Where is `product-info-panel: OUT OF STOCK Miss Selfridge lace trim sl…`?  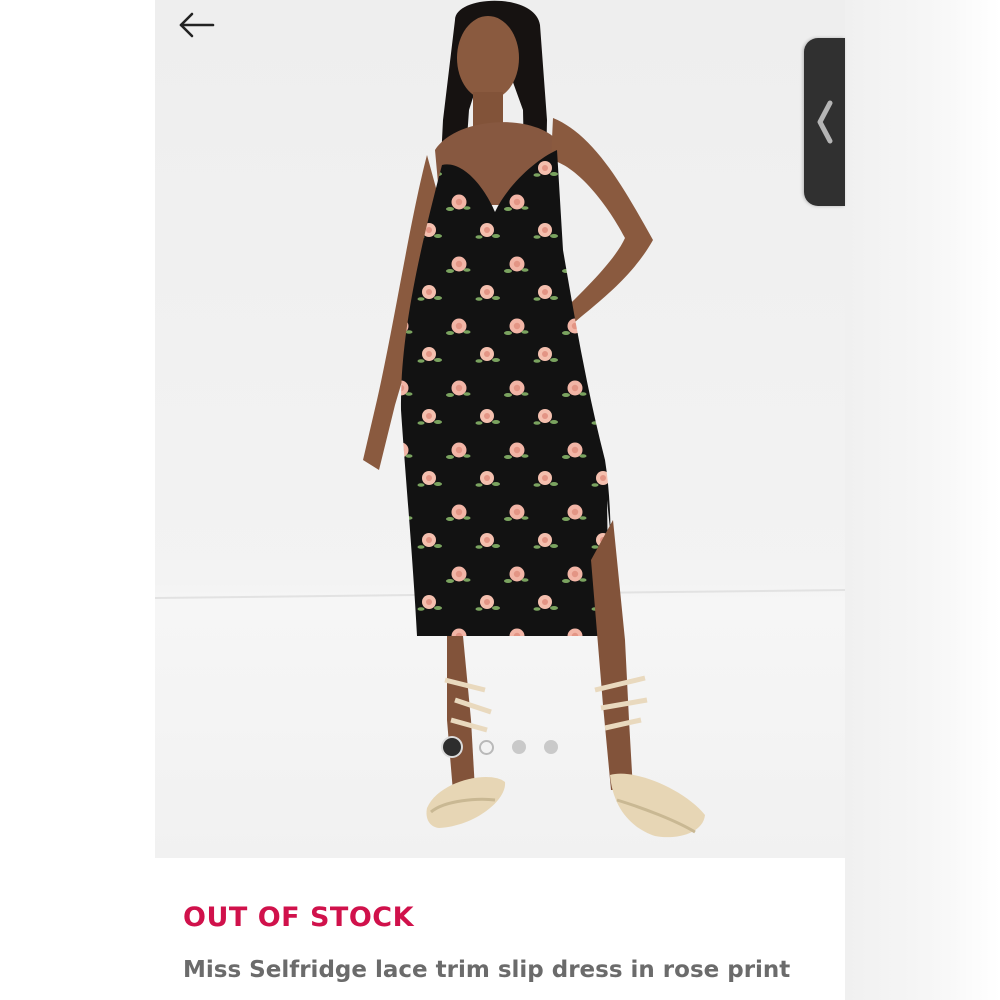
product-info-panel: OUT OF STOCK Miss Selfridge lace trim sl… is located at coordinates (500, 929).